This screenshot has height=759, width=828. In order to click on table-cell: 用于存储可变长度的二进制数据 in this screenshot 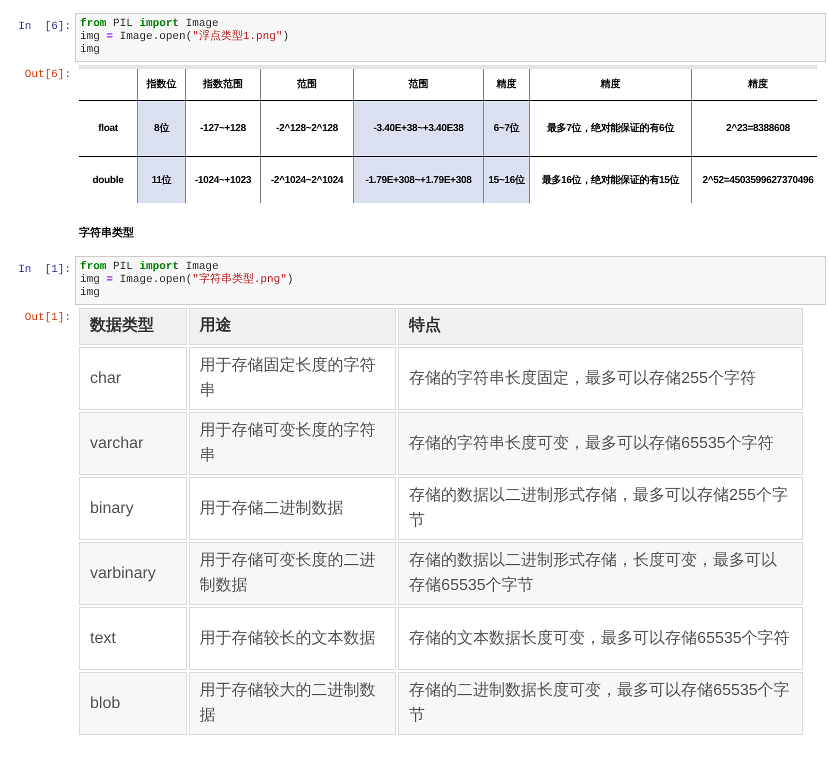, I will do `click(292, 573)`.